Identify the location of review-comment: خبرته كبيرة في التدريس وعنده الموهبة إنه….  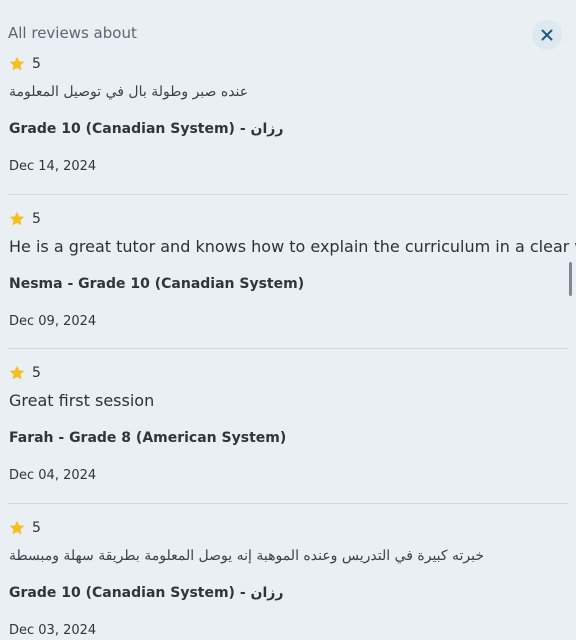
(247, 555).